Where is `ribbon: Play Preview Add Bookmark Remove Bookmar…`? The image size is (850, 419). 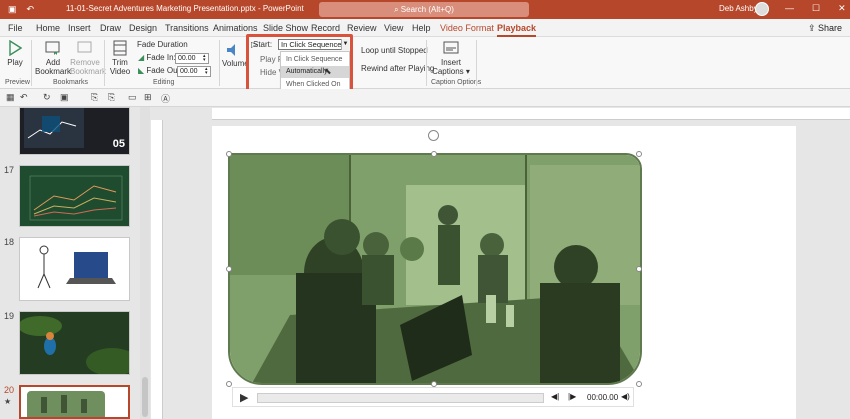 ribbon: Play Preview Add Bookmark Remove Bookmar… is located at coordinates (425, 63).